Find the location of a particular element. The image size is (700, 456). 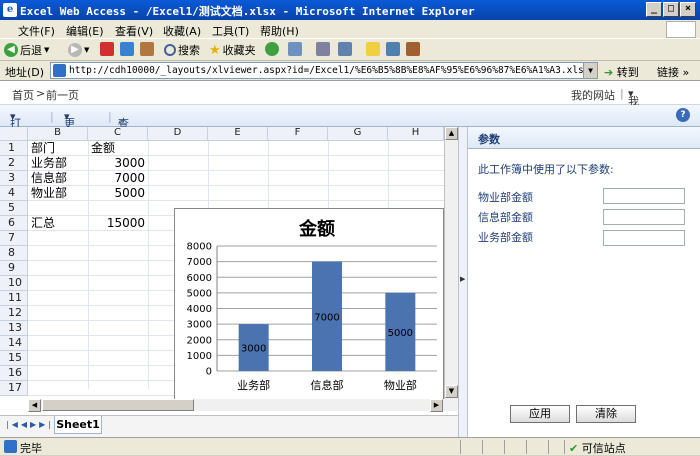

panel-splitter: ▶ is located at coordinates (463, 282).